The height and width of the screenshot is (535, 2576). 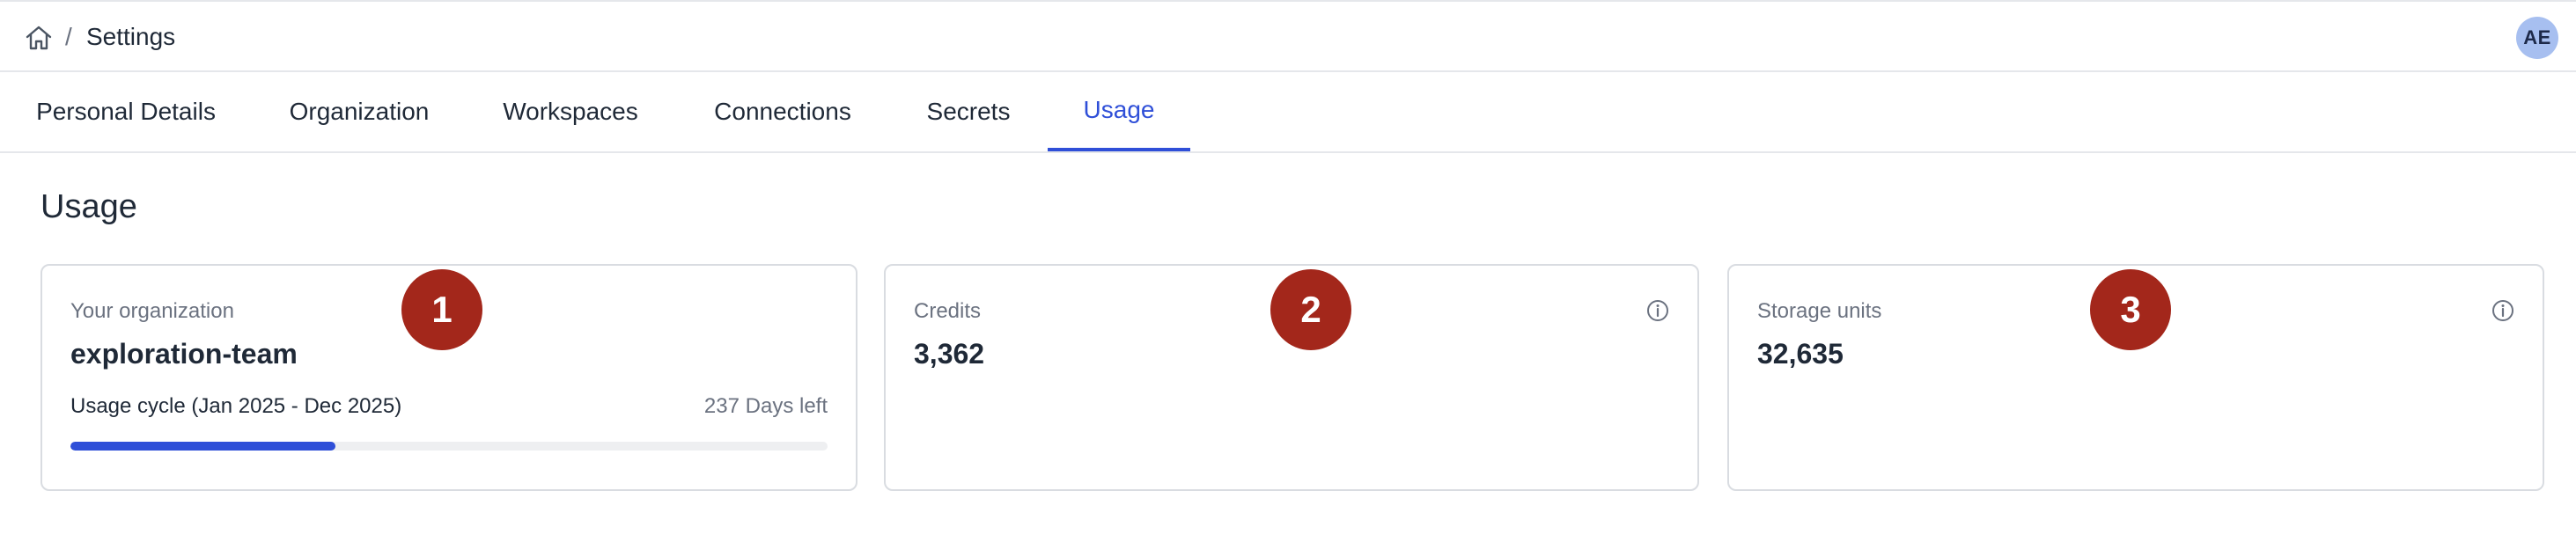 What do you see at coordinates (766, 406) in the screenshot?
I see `days-left-text: 237 Days left` at bounding box center [766, 406].